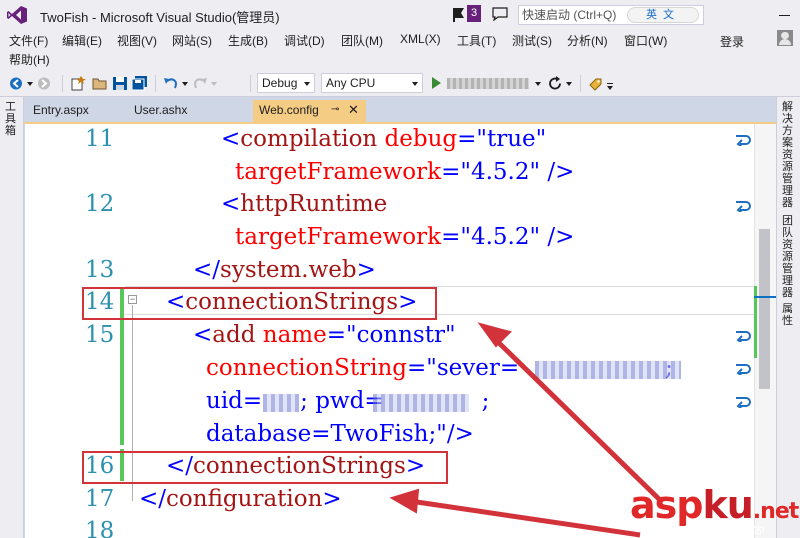  What do you see at coordinates (596, 83) in the screenshot?
I see `browser-link-icon` at bounding box center [596, 83].